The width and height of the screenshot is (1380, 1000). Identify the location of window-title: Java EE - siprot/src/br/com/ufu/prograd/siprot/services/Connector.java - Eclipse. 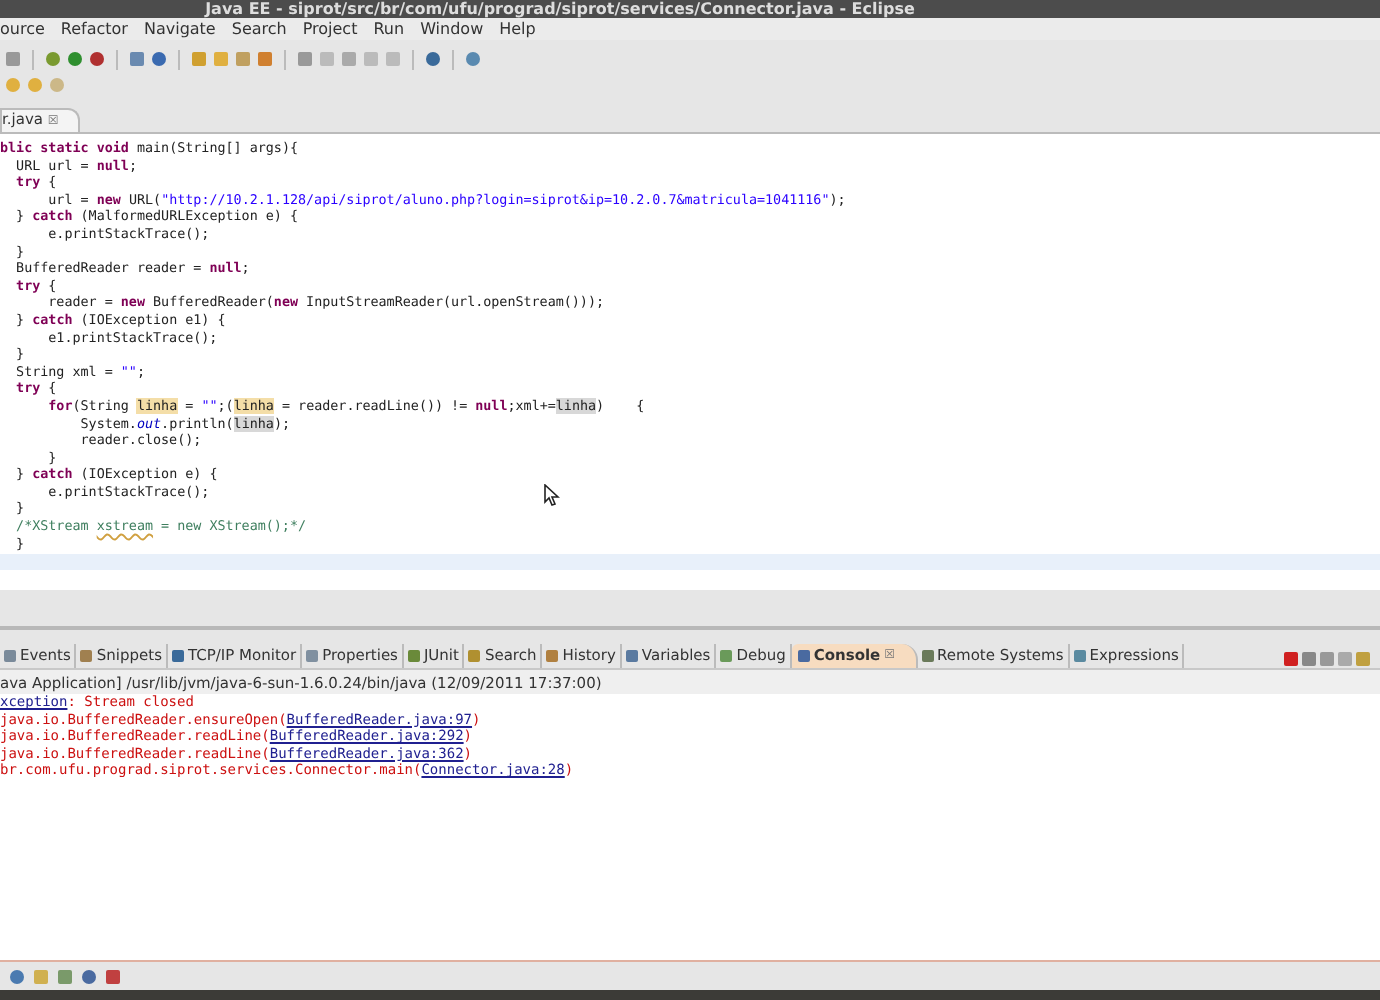
(560, 9).